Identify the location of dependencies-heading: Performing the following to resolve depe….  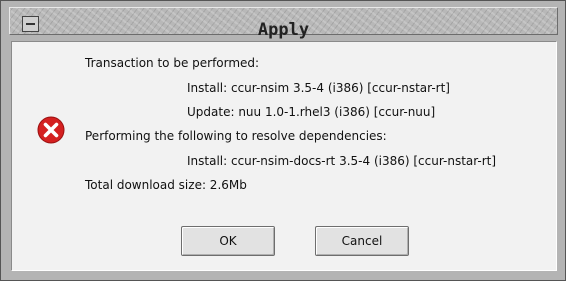
(236, 136).